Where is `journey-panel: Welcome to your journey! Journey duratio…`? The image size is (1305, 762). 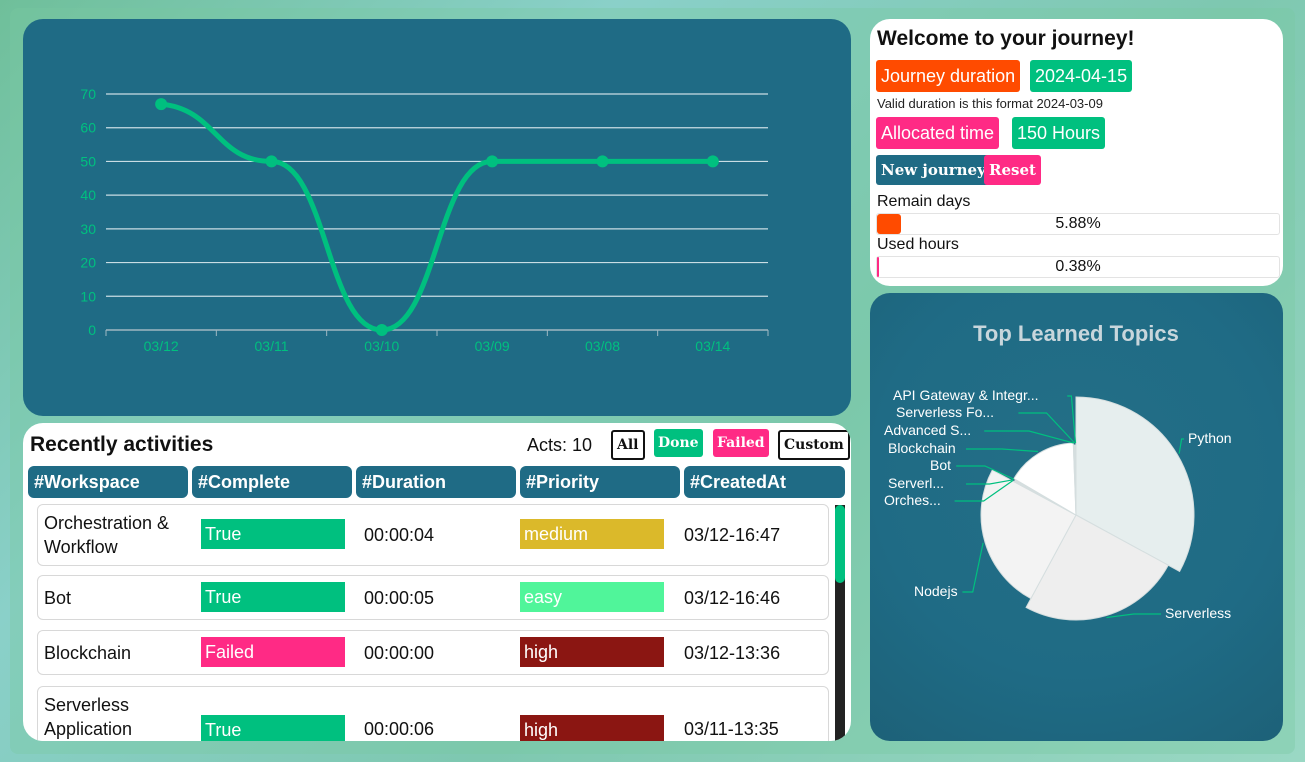 journey-panel: Welcome to your journey! Journey duratio… is located at coordinates (1076, 152).